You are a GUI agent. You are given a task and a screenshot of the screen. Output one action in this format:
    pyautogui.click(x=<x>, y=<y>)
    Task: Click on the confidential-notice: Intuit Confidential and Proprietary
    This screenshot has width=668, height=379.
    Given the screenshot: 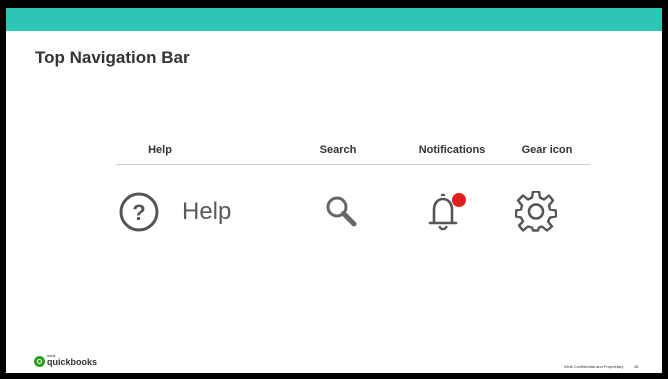 What is the action you would take?
    pyautogui.click(x=594, y=366)
    